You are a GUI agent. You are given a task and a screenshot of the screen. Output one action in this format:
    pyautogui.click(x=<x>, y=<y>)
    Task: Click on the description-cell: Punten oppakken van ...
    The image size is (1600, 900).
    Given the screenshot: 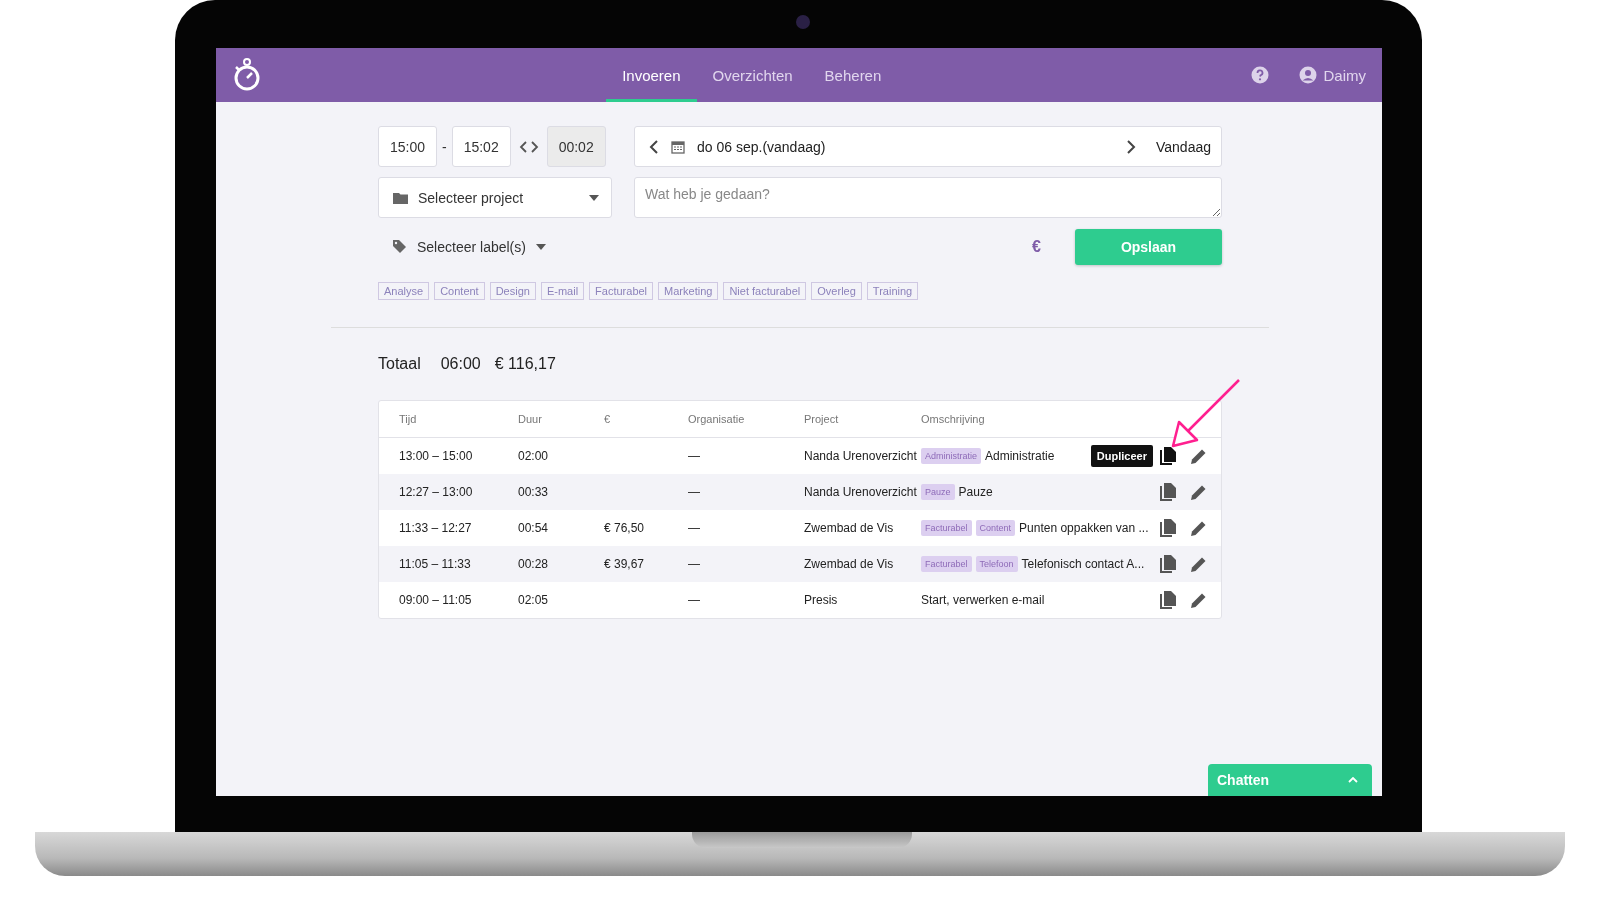 What is the action you would take?
    pyautogui.click(x=1084, y=528)
    